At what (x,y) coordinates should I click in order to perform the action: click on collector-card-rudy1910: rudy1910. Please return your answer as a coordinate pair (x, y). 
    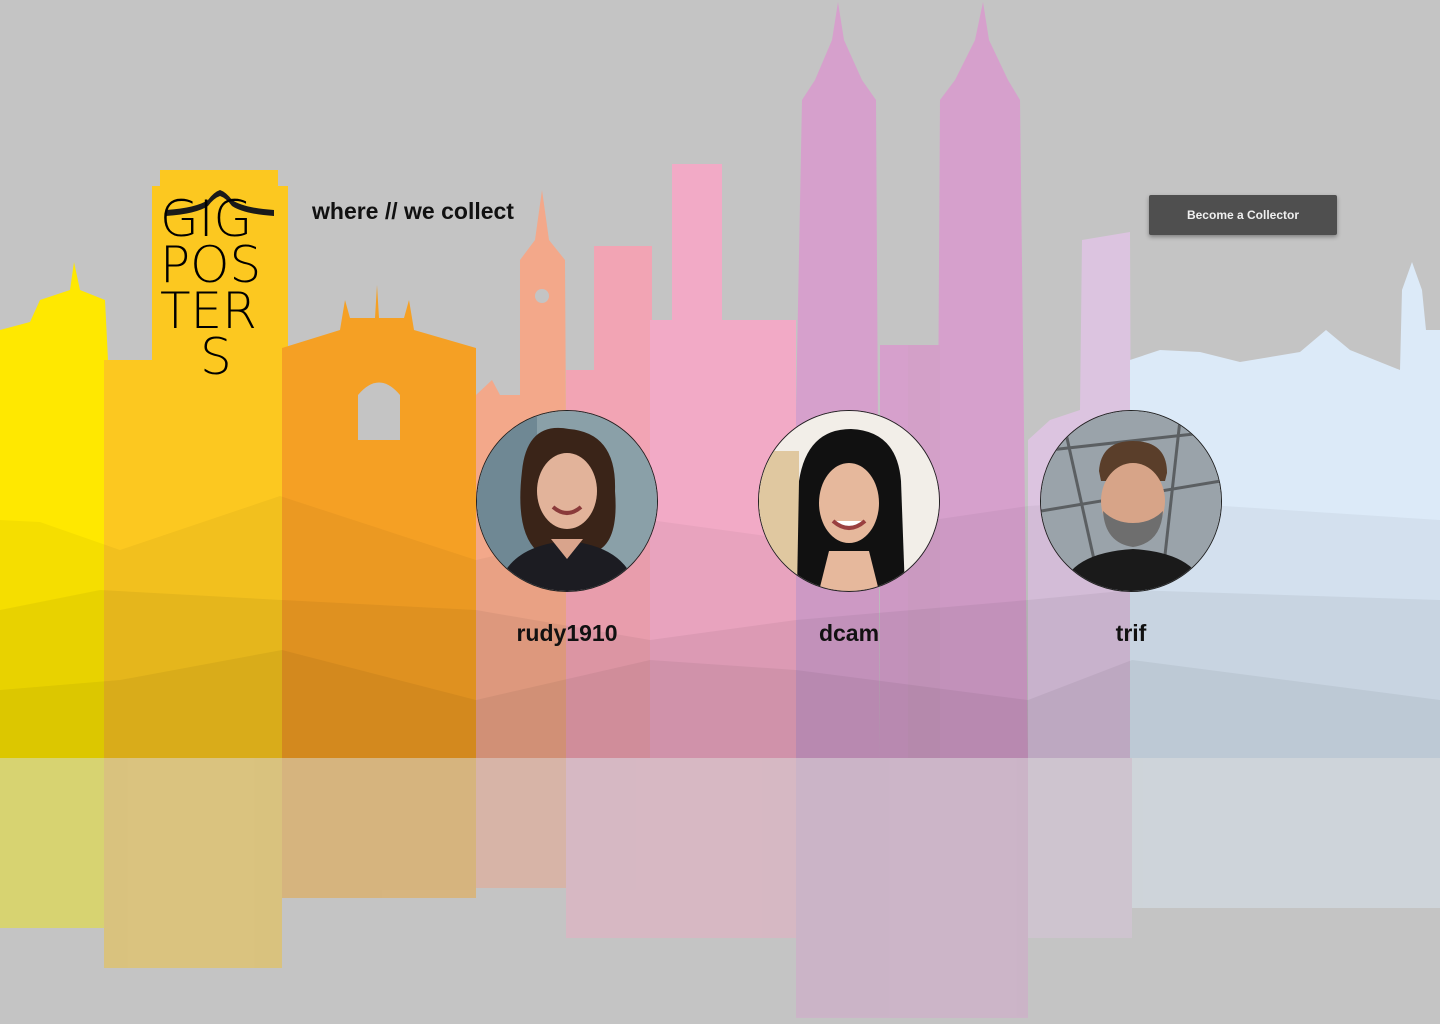
    Looking at the image, I should click on (567, 528).